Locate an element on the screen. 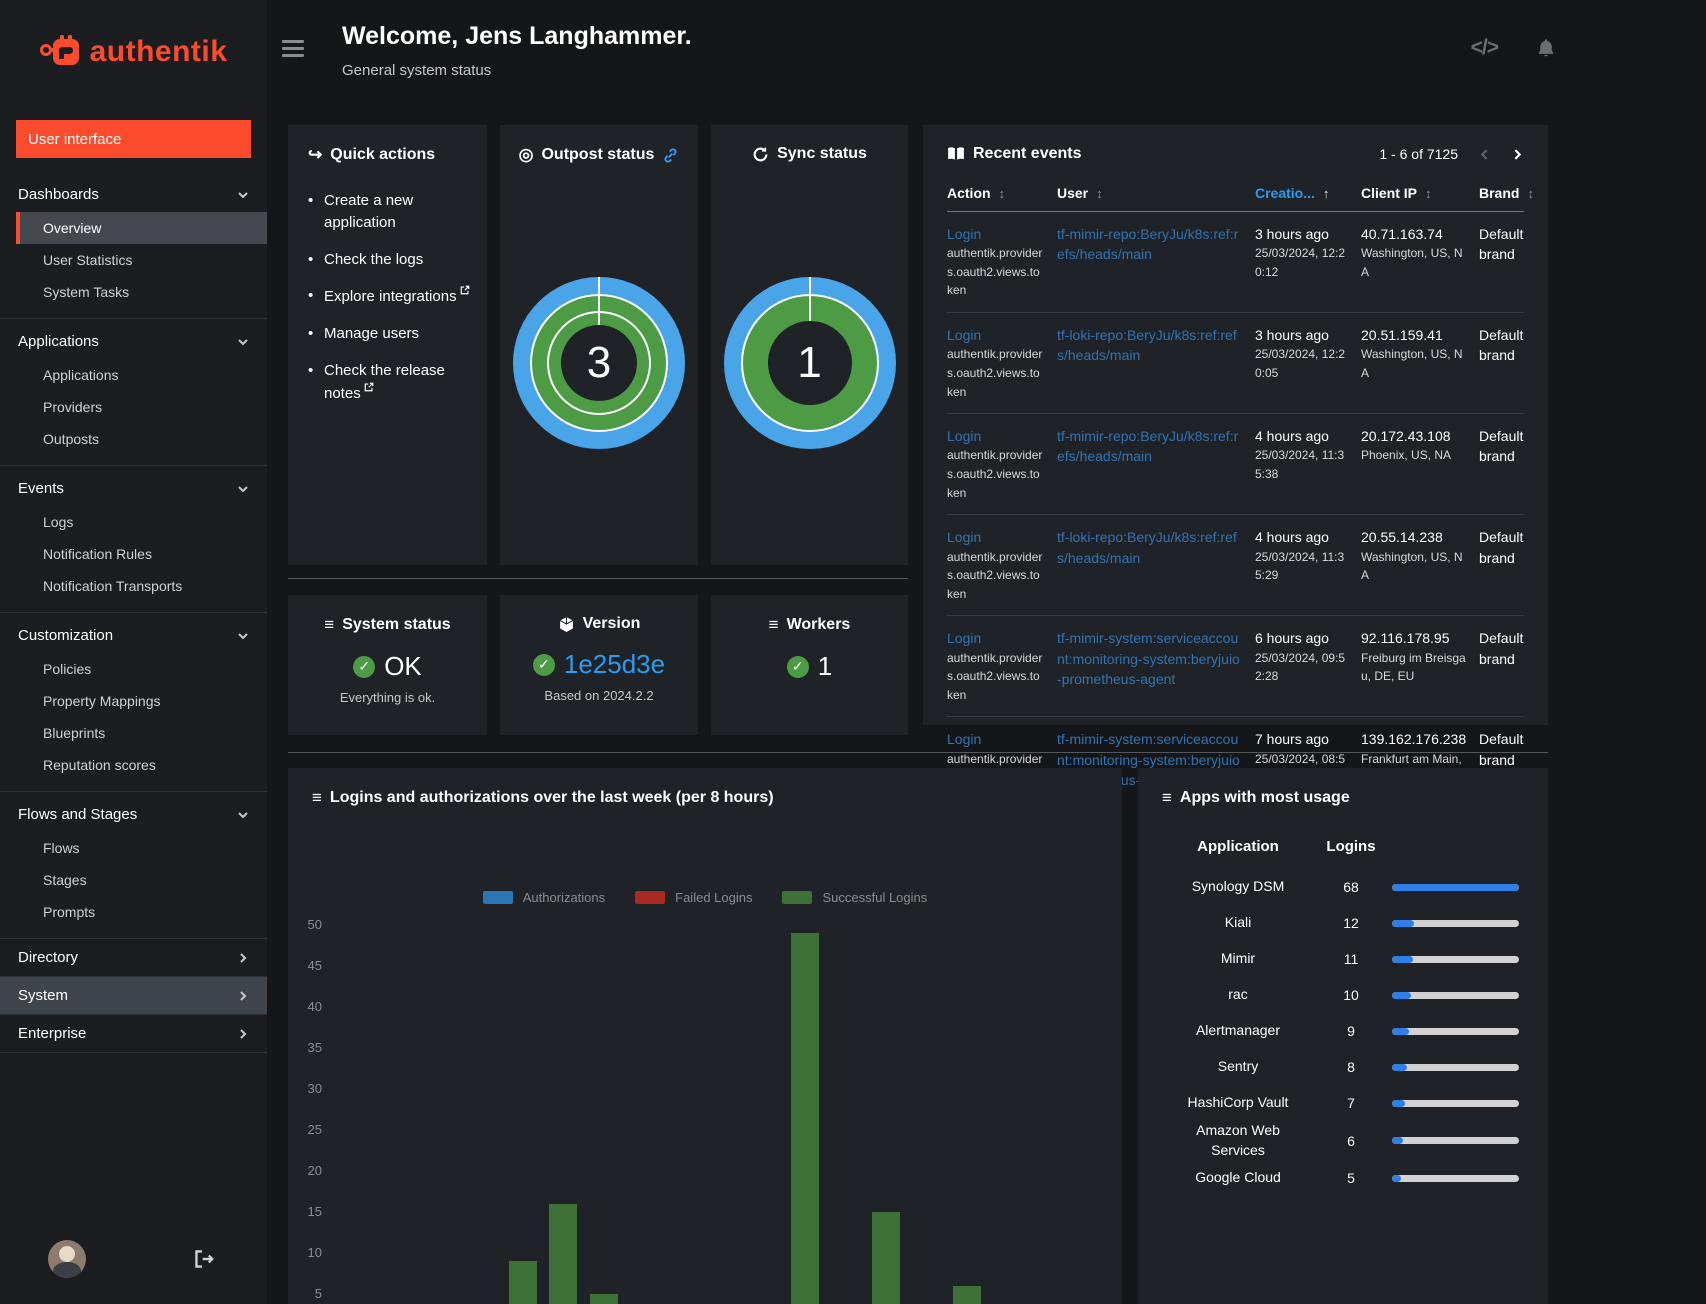  logout-icon is located at coordinates (204, 1259).